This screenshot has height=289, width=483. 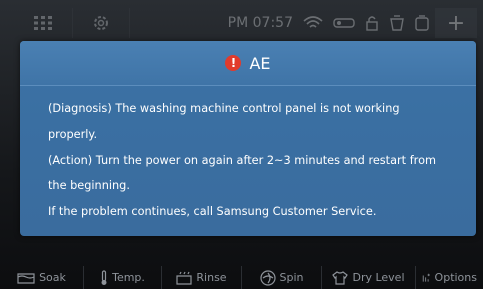 I want to click on message-line: the beginning., so click(x=89, y=186).